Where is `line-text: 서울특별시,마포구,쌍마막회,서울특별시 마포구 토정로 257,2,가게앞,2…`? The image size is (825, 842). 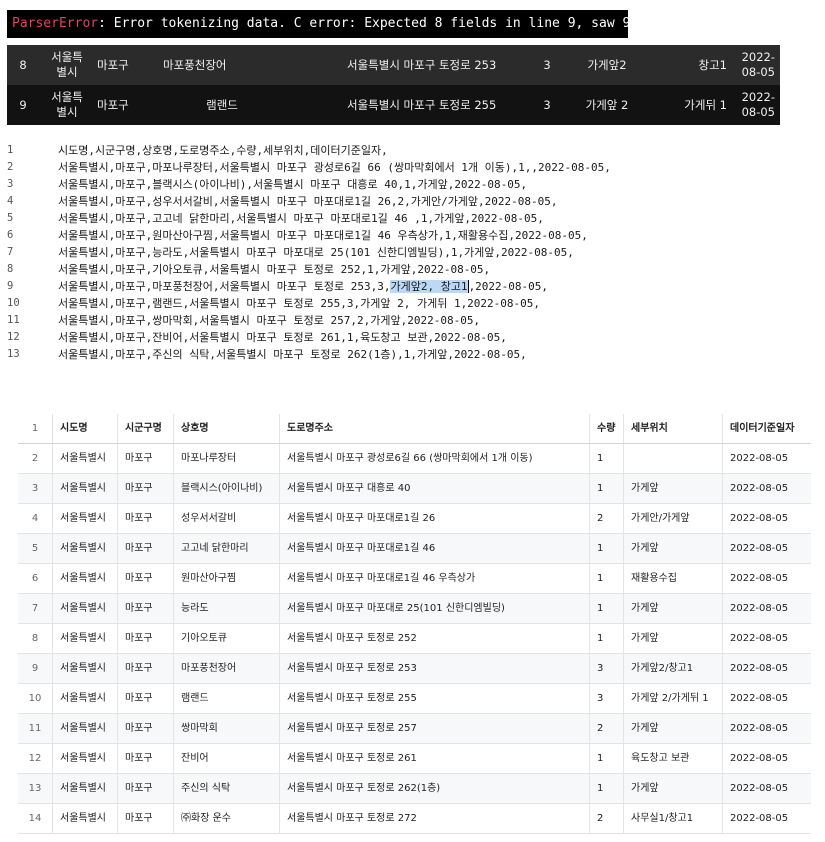
line-text: 서울특별시,마포구,쌍마막회,서울특별시 마포구 토정로 257,2,가게앞,2… is located at coordinates (269, 320).